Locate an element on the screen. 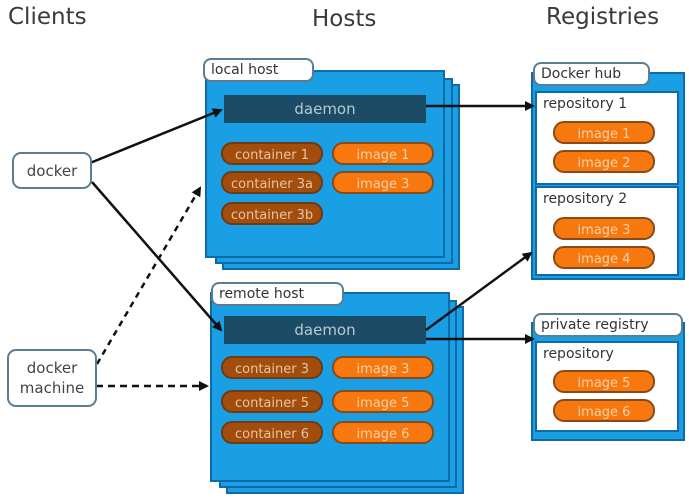 Image resolution: width=689 pixels, height=500 pixels. arrow-docker-to-remote-daemon is located at coordinates (157, 256).